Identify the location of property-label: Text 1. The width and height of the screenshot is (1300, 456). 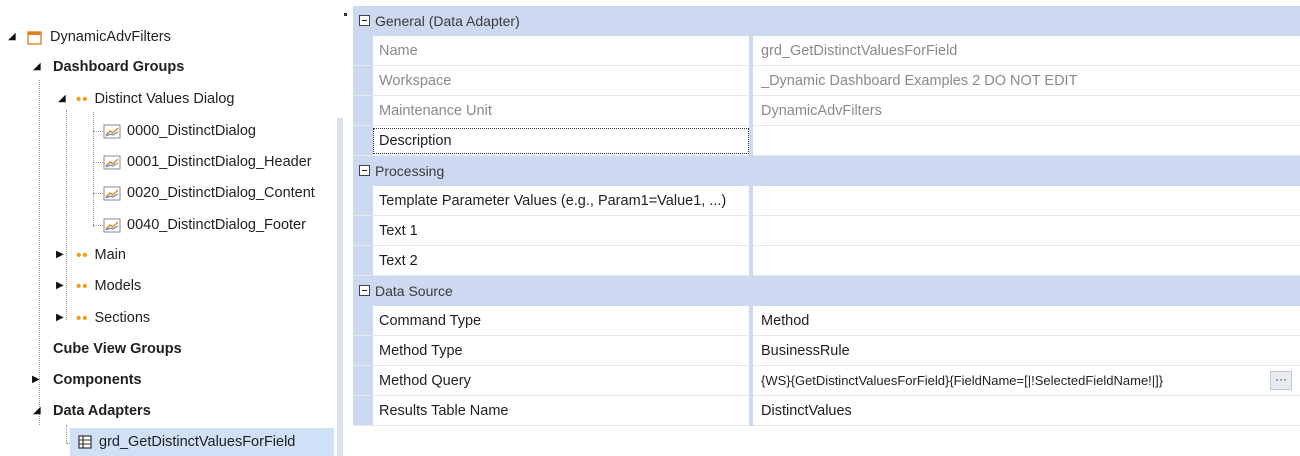
(398, 231).